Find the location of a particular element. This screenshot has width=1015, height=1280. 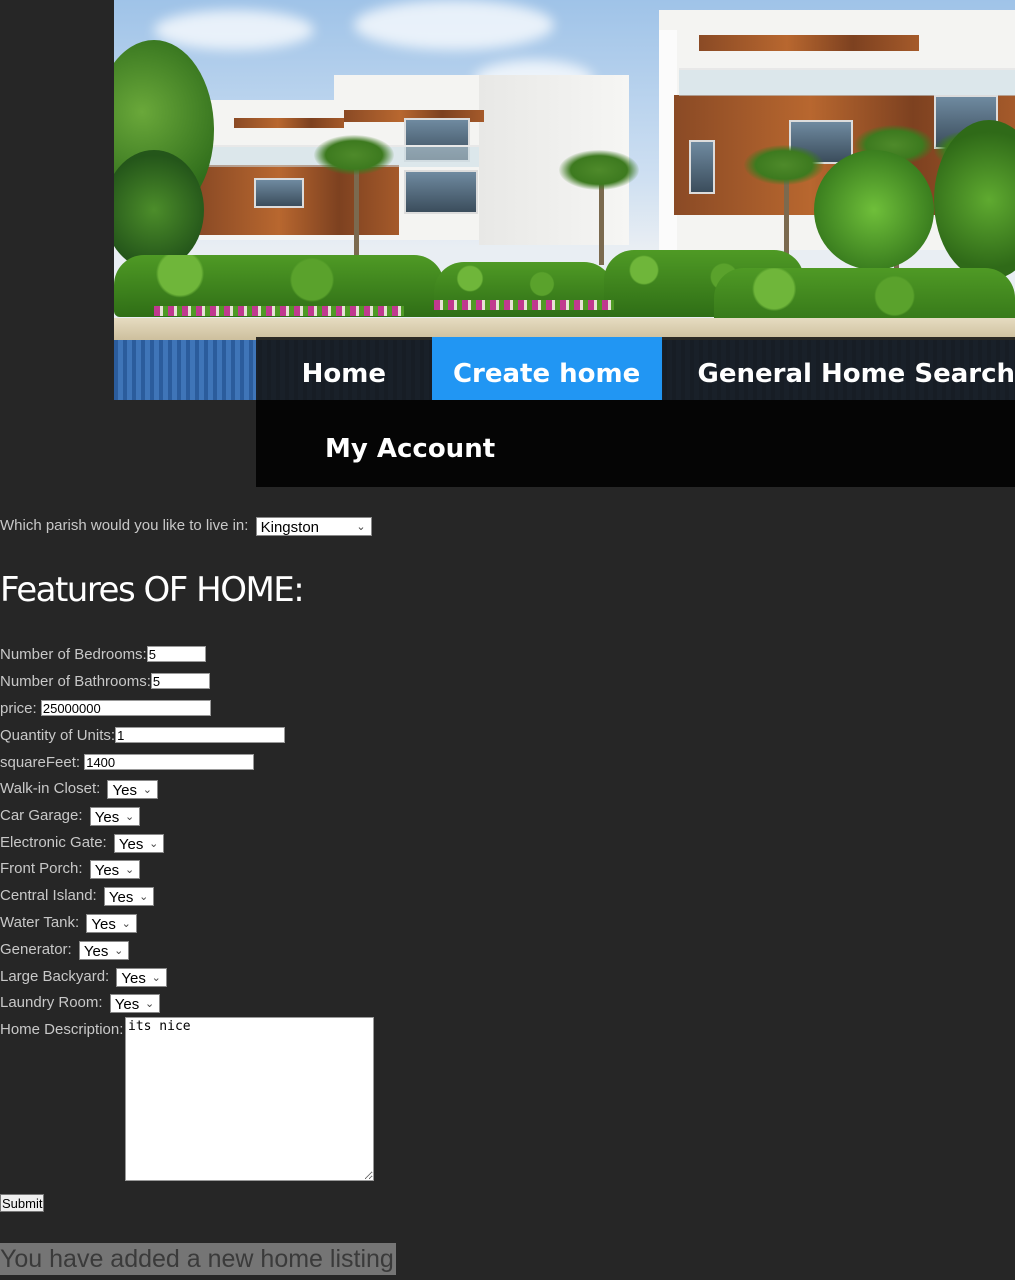

bedrooms-input is located at coordinates (176, 654).